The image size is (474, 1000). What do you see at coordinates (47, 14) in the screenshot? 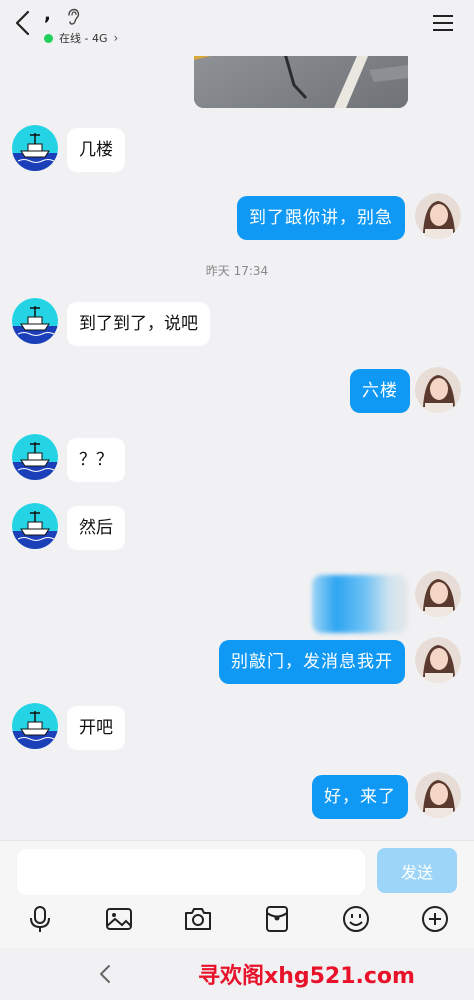
I see `contact-name: ,` at bounding box center [47, 14].